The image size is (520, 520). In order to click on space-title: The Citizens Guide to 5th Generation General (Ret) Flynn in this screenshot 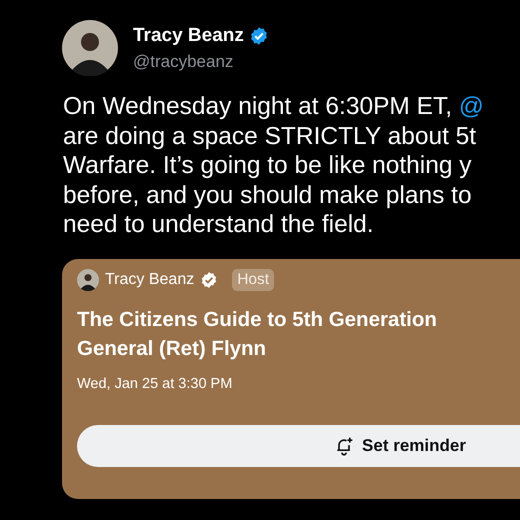, I will do `click(257, 334)`.